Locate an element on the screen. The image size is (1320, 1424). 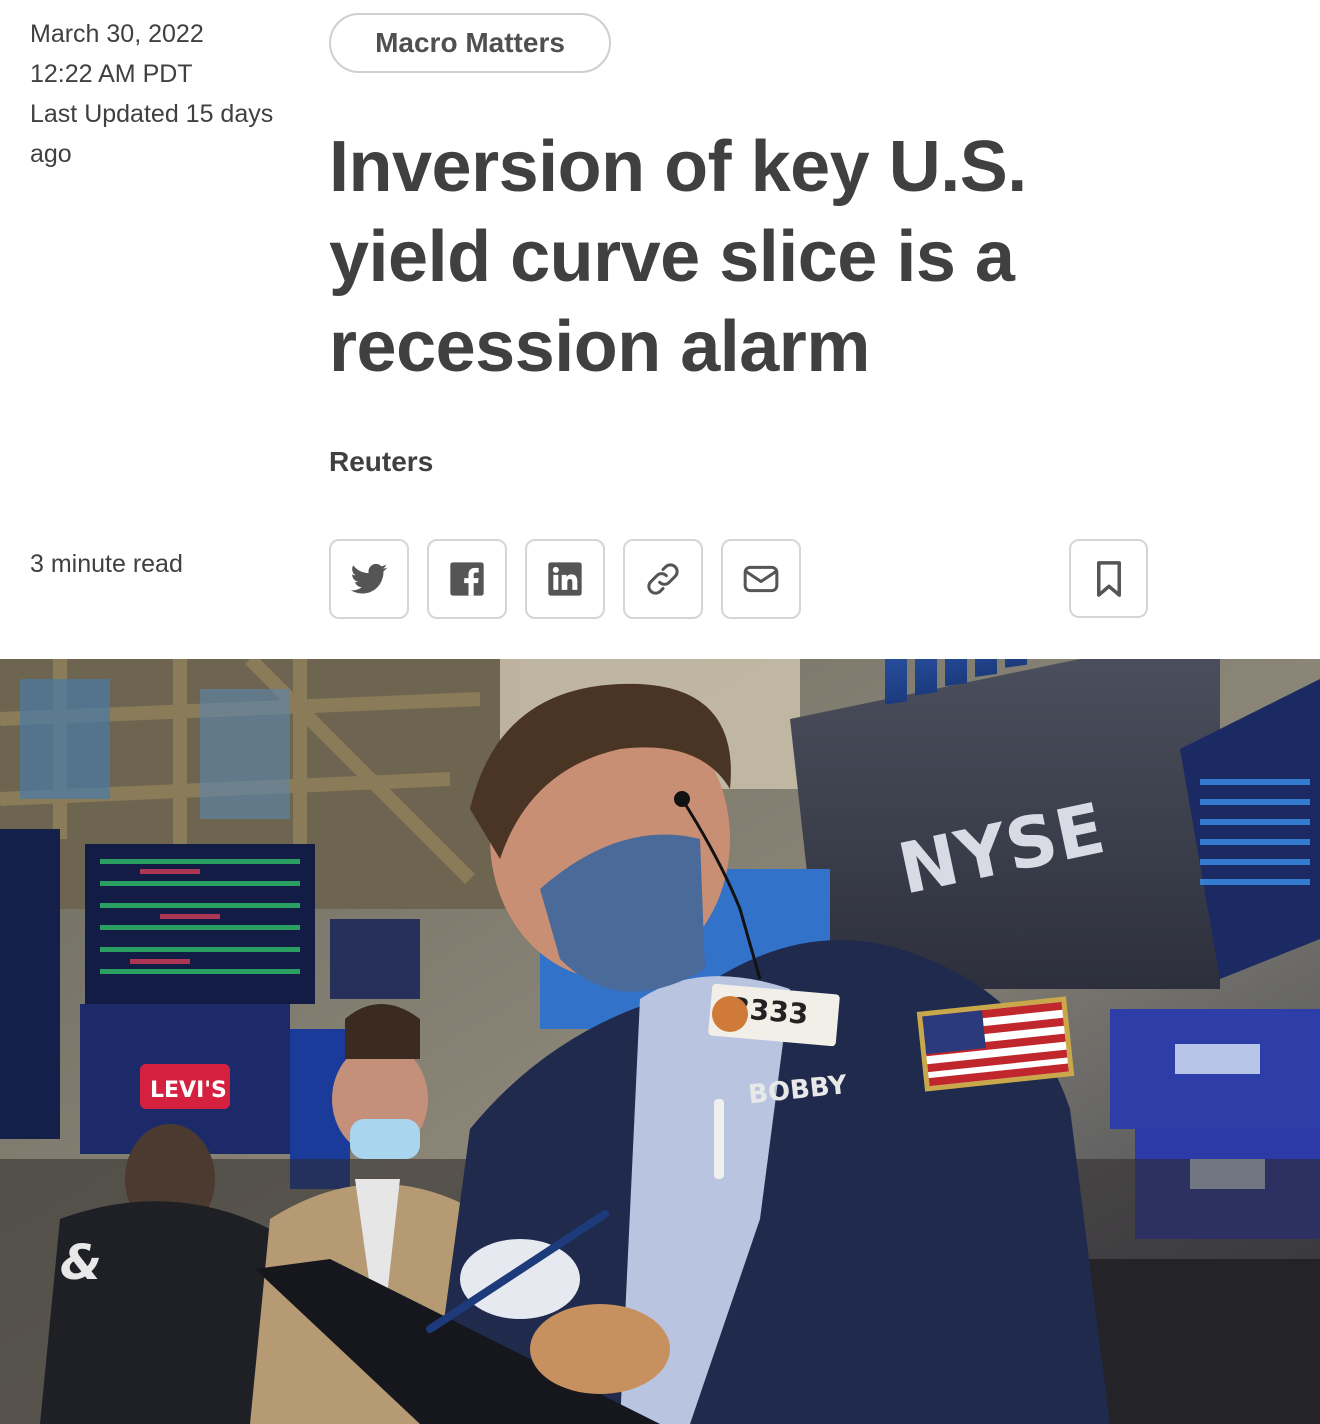
bookmark-button is located at coordinates (1108, 578).